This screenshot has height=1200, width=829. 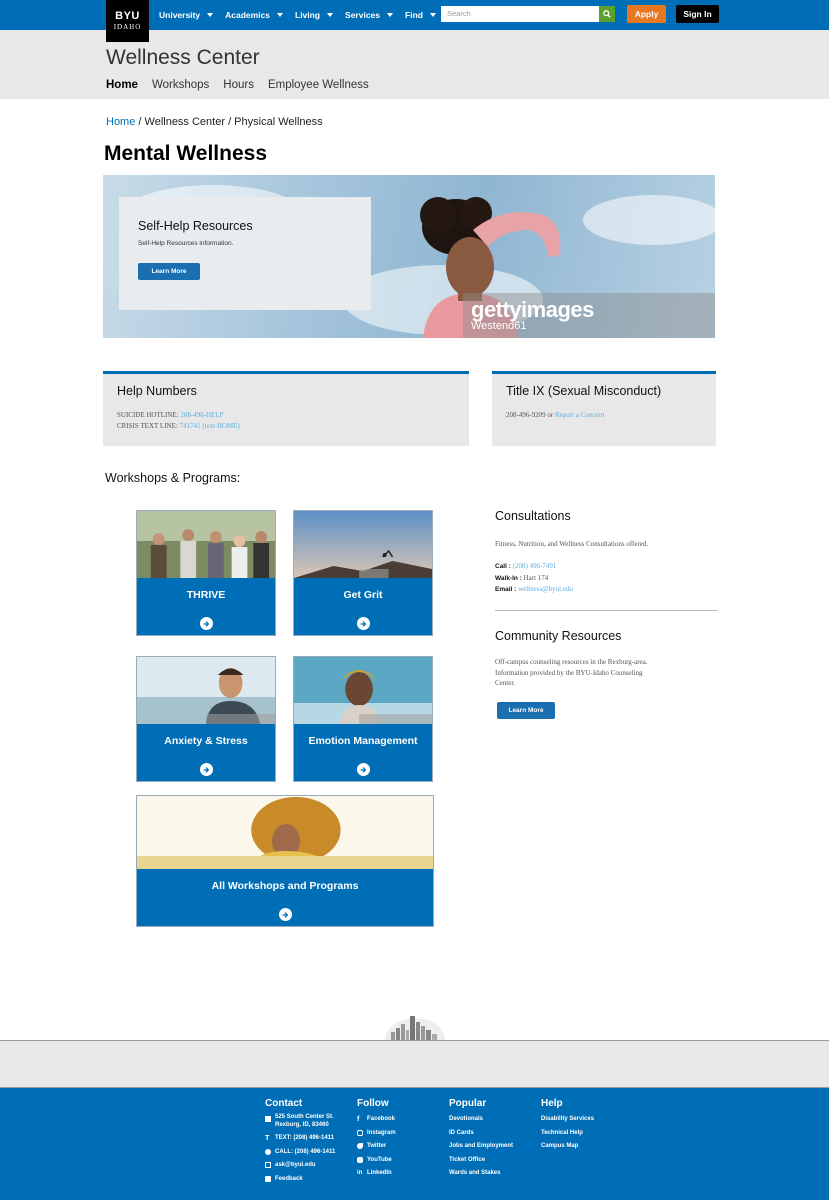 What do you see at coordinates (376, 1134) in the screenshot?
I see `footer-instagram: Instagram` at bounding box center [376, 1134].